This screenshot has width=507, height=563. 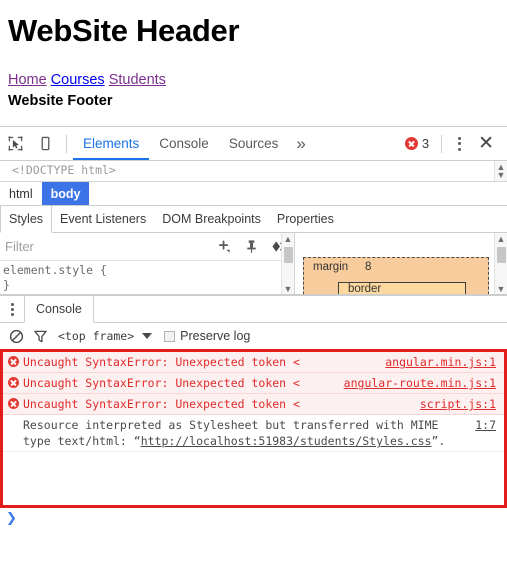 I want to click on tab-dom-breakpoints: DOM Breakpoints, so click(x=211, y=219).